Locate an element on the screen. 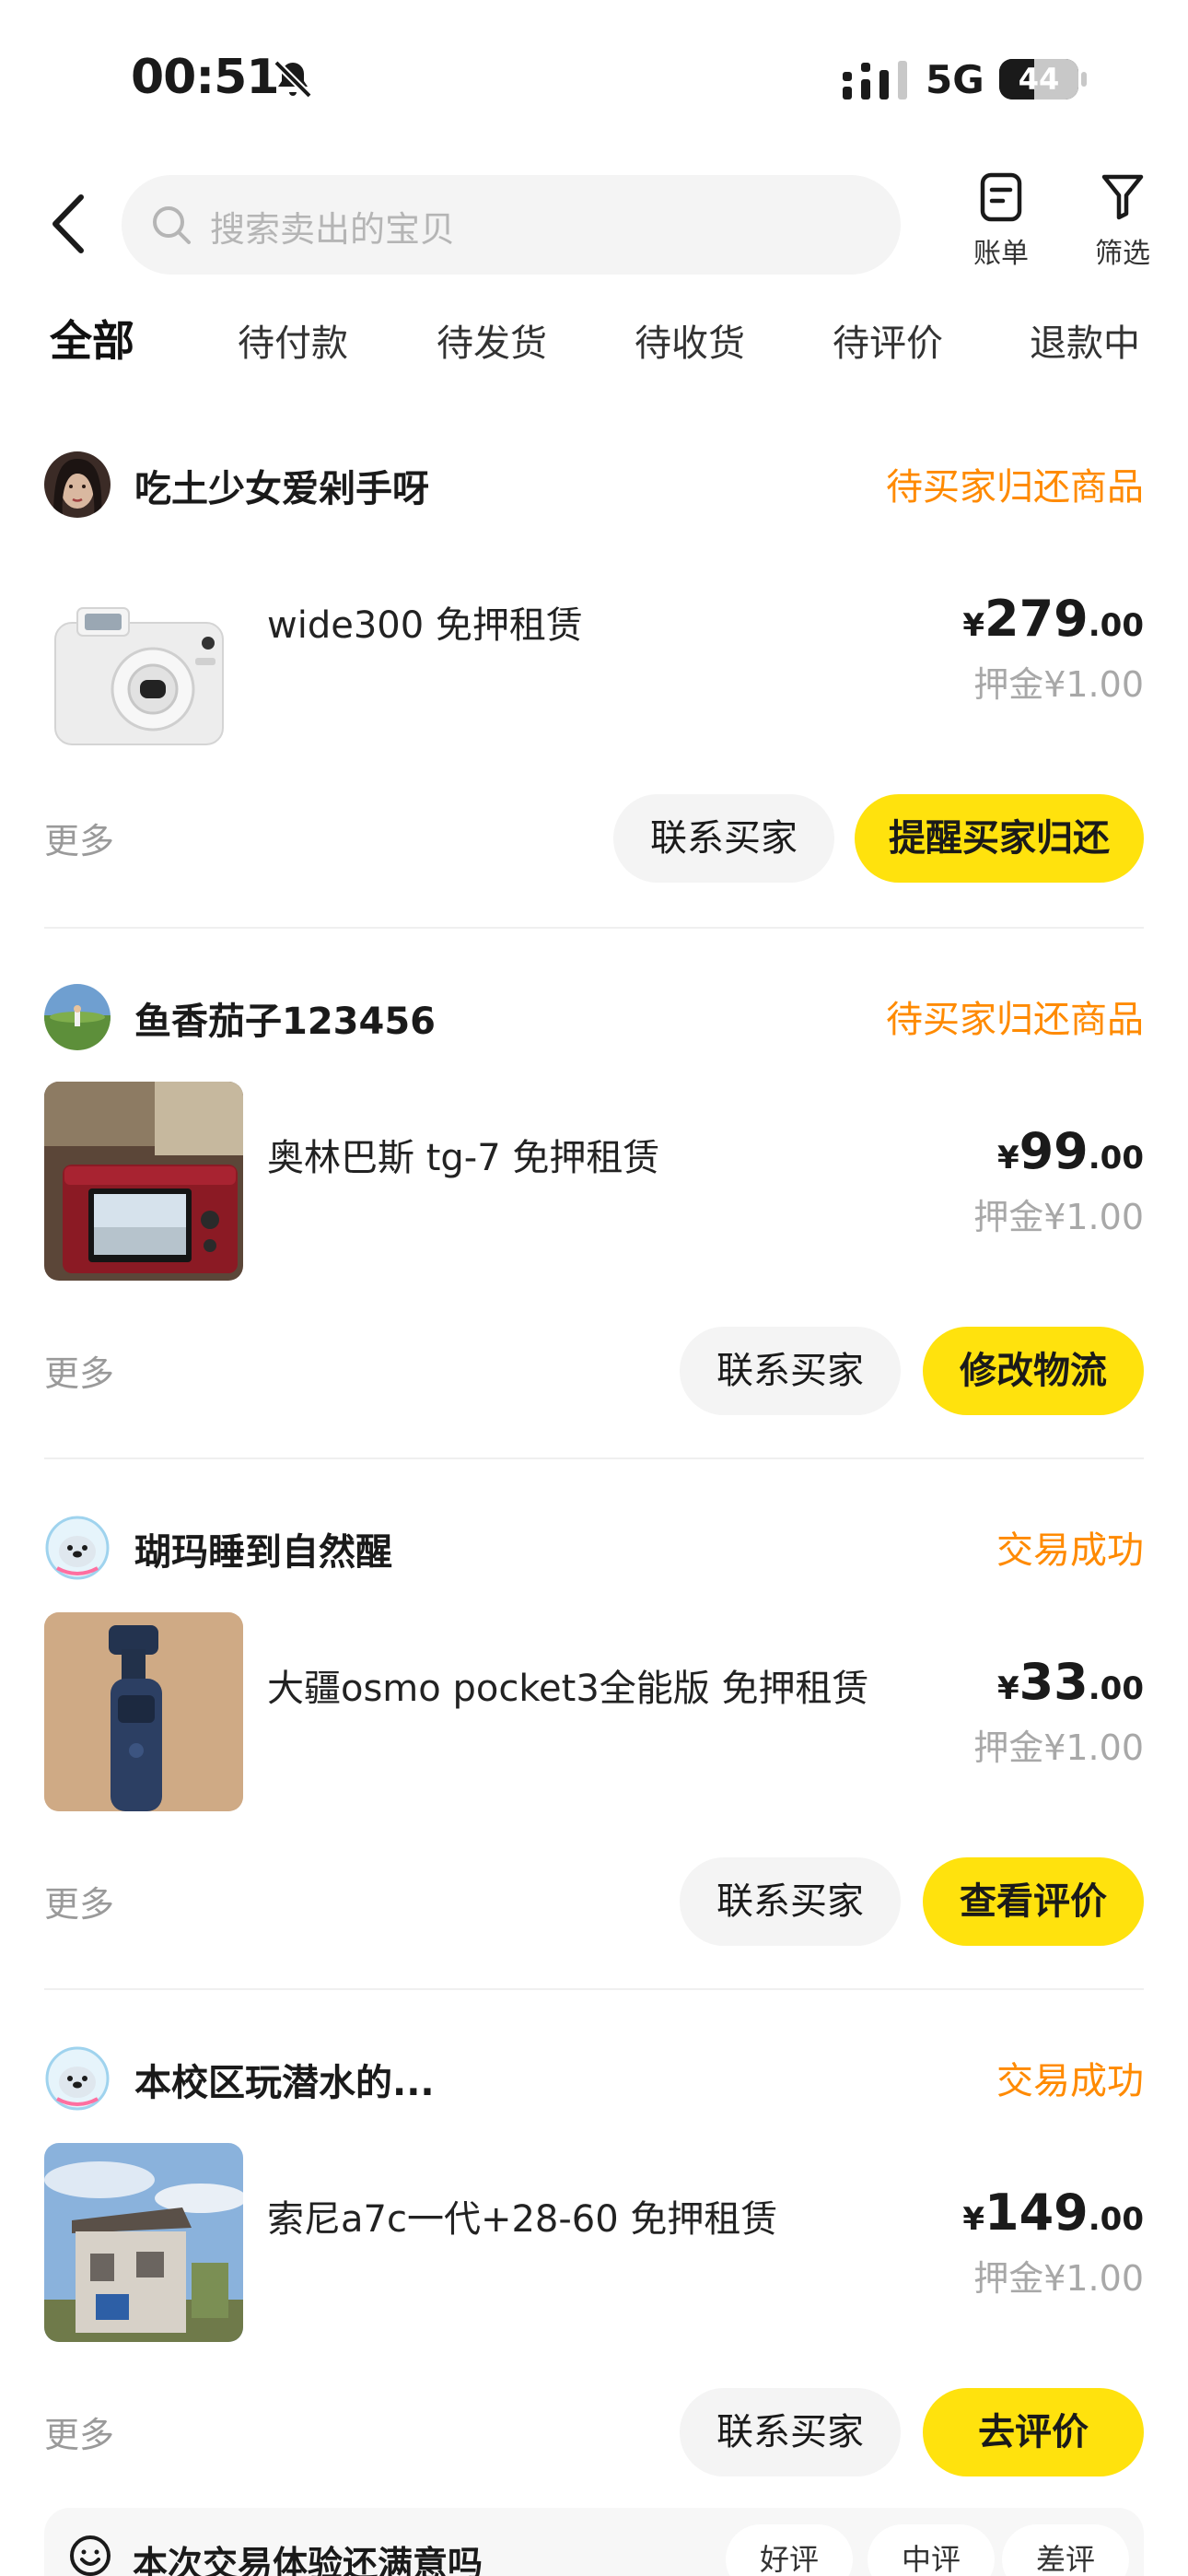 This screenshot has width=1188, height=2576. battery-level: 44 is located at coordinates (1039, 79).